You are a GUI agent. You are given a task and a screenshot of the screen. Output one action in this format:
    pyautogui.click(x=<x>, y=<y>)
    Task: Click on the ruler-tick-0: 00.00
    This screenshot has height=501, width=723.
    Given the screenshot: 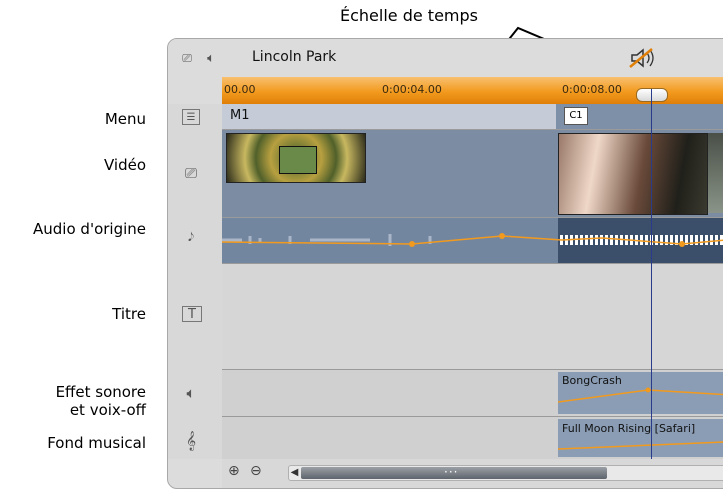 What is the action you would take?
    pyautogui.click(x=240, y=89)
    